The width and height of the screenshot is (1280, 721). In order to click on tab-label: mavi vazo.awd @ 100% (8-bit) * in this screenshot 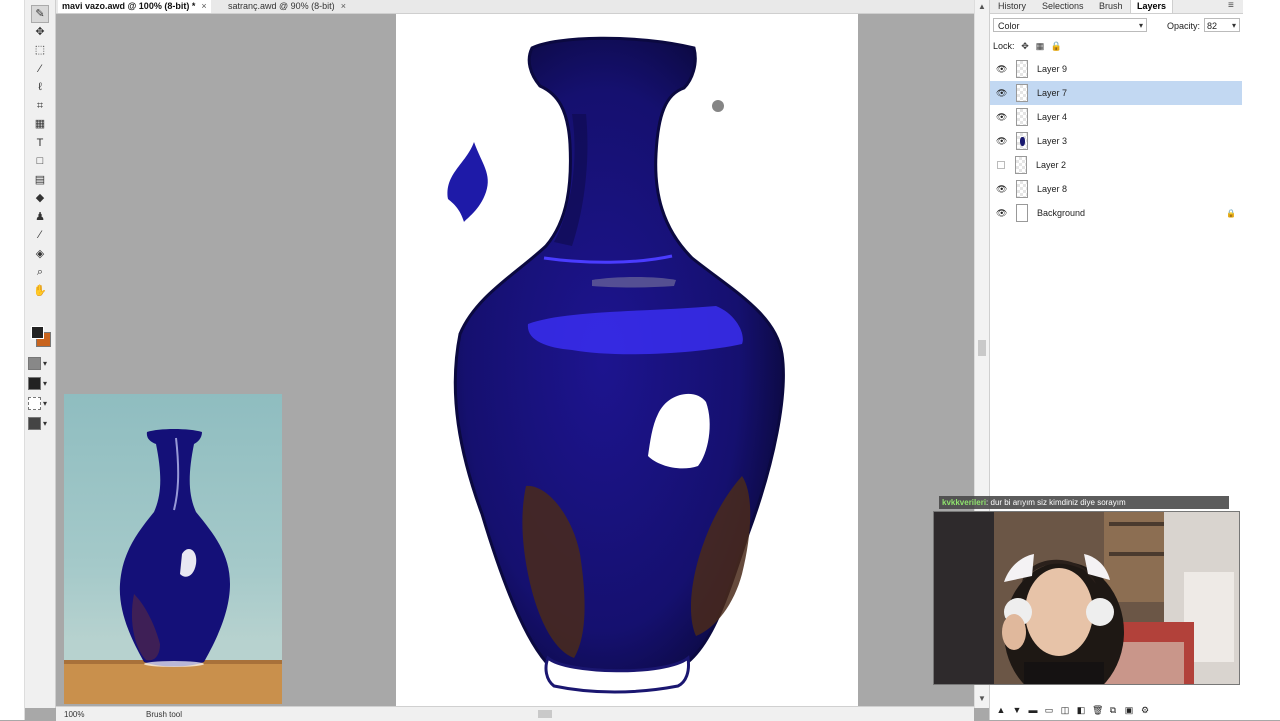, I will do `click(129, 6)`.